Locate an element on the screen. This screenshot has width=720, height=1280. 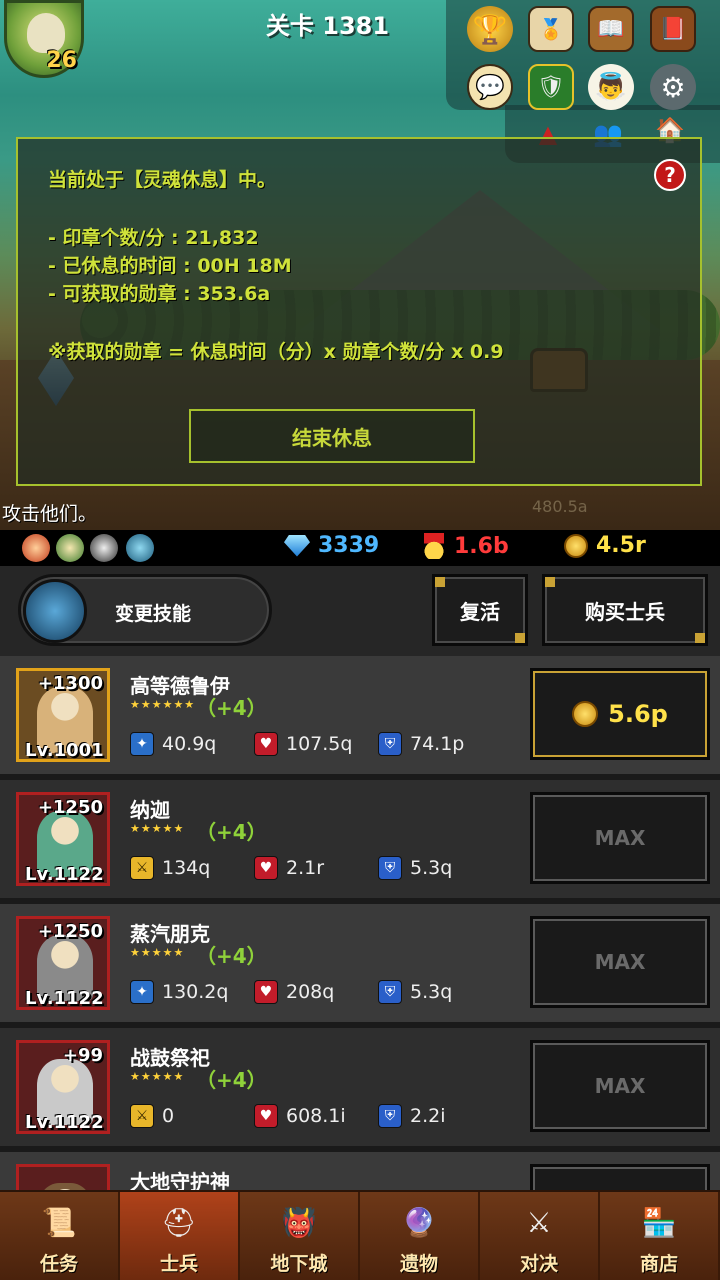
faded-damage-number: 480.5a is located at coordinates (560, 506).